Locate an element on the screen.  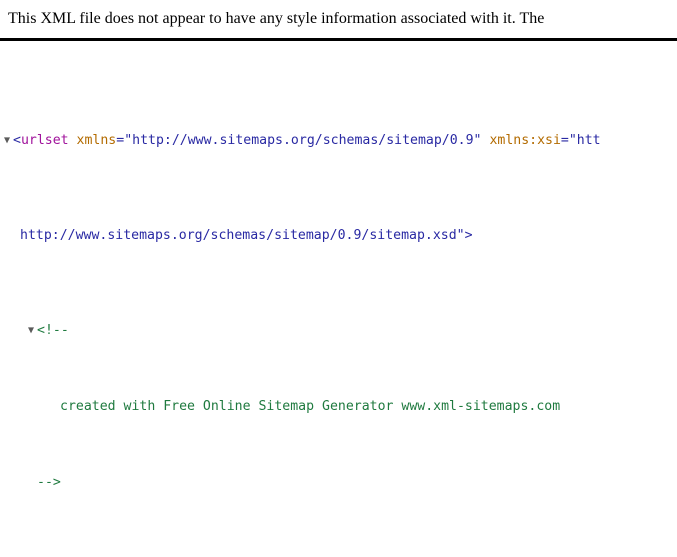
angle-open: < is located at coordinates (17, 140).